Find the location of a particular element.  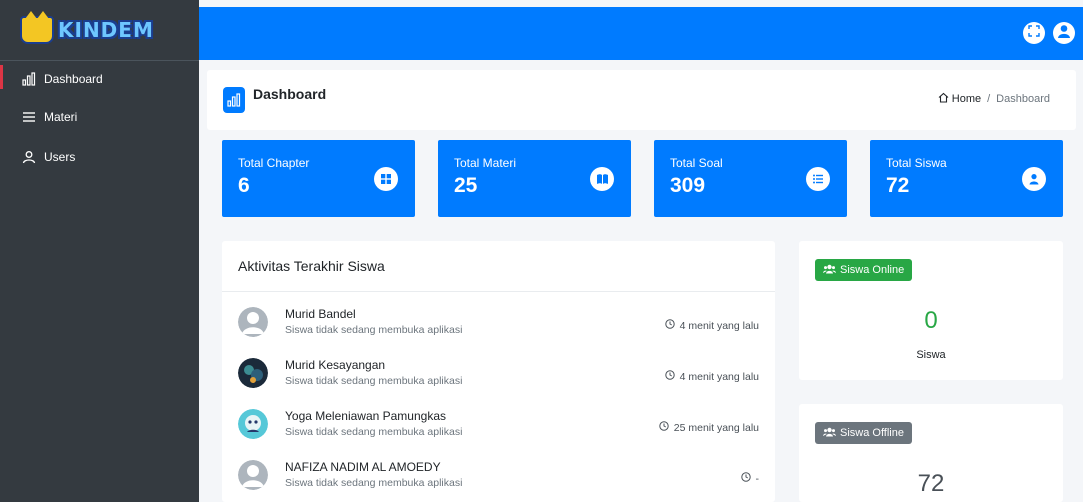

online-unit-label: Siswa is located at coordinates (931, 355).